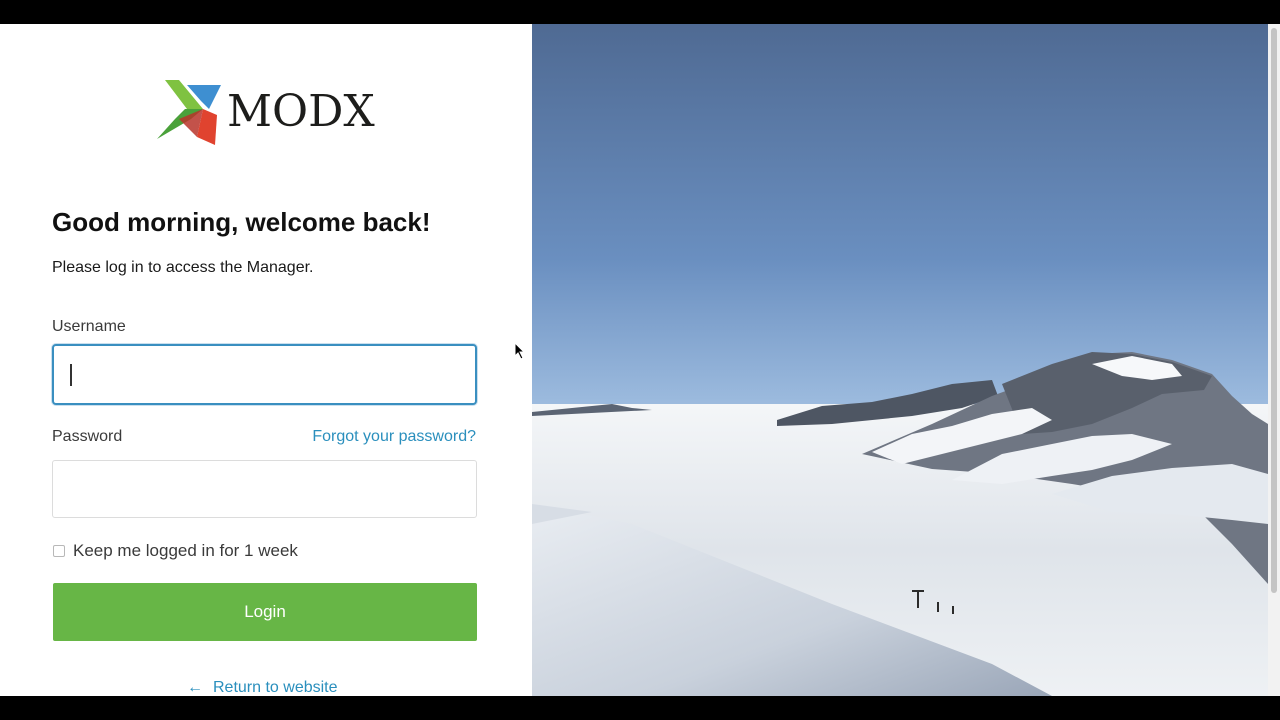  Describe the element at coordinates (394, 437) in the screenshot. I see `forgot-password-link: Forgot your password?` at that location.